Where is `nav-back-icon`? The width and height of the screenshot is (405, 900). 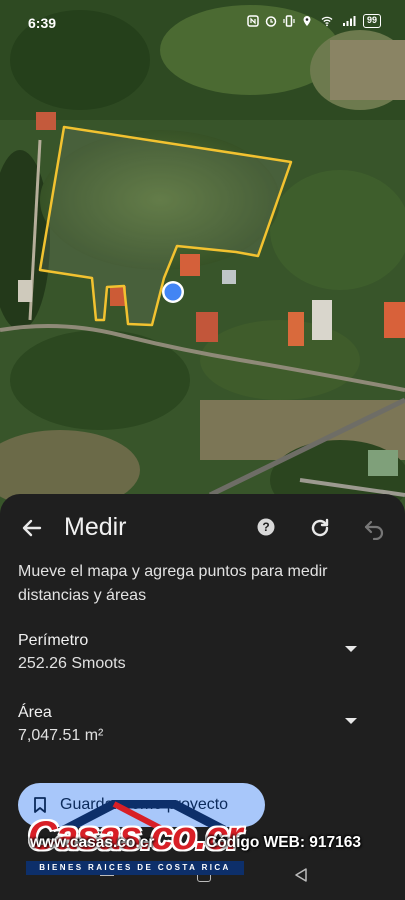 nav-back-icon is located at coordinates (301, 875).